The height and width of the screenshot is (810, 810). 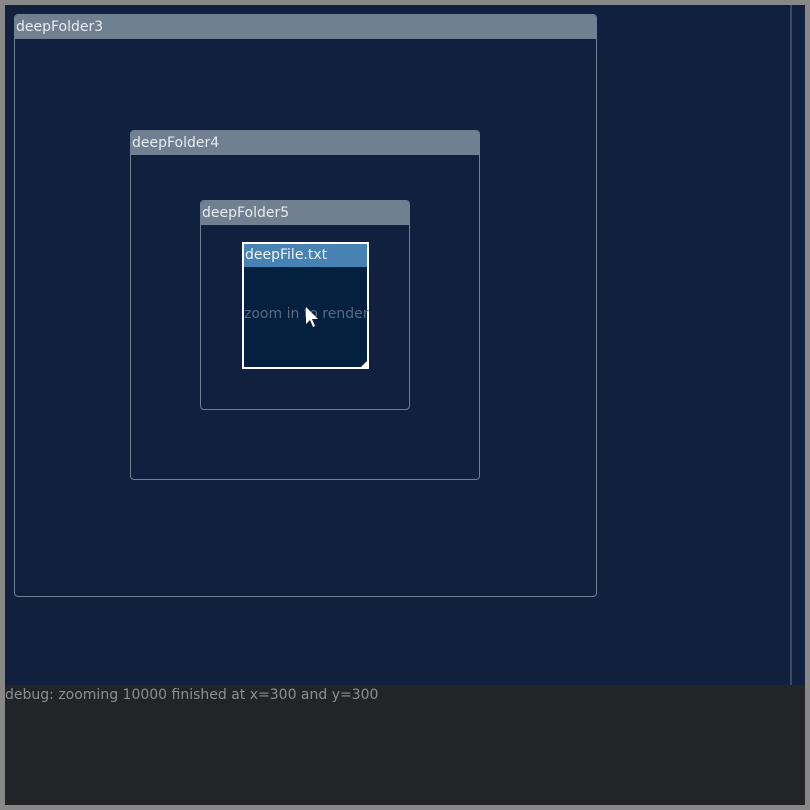 What do you see at coordinates (791, 345) in the screenshot?
I see `scrollbar-divider` at bounding box center [791, 345].